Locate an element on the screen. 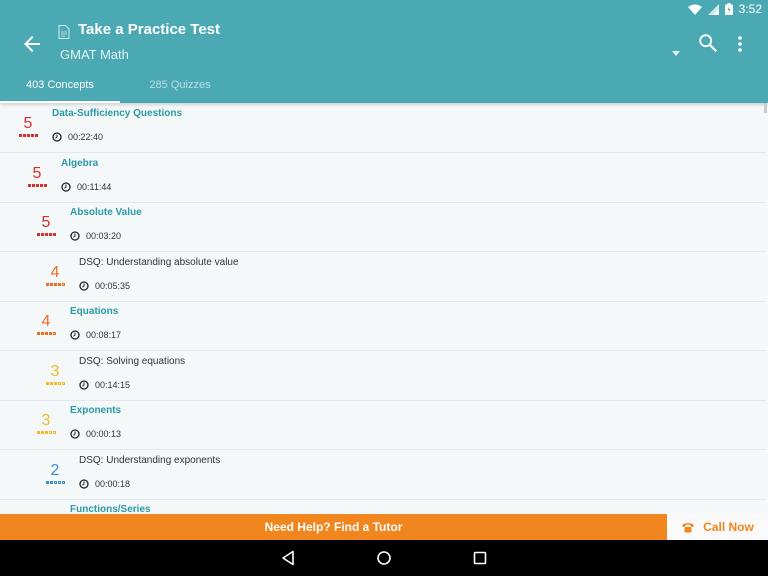  nav-home-icon is located at coordinates (384, 558).